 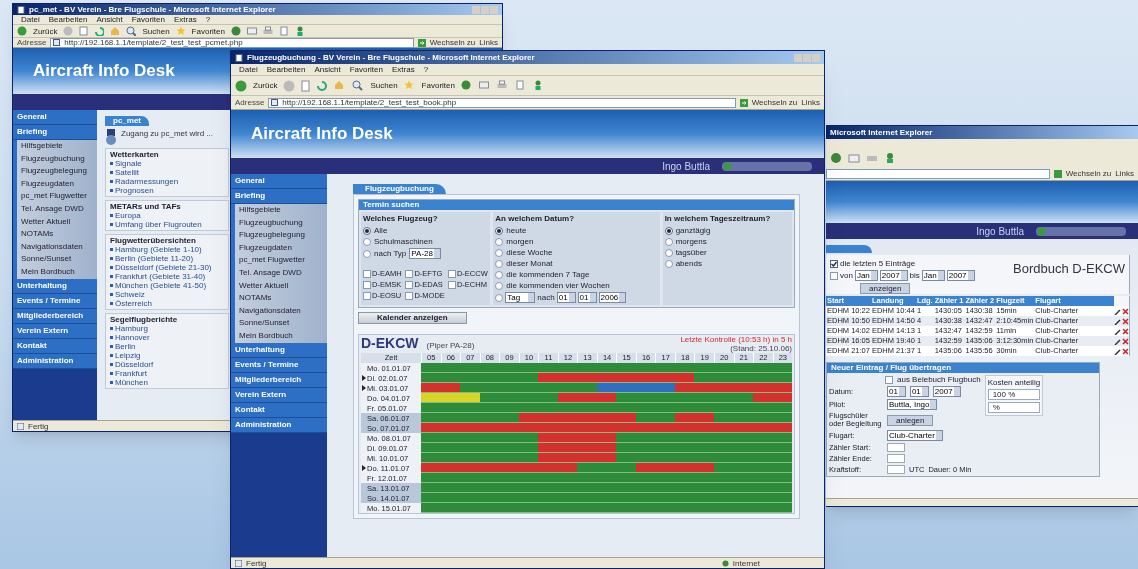 What do you see at coordinates (265, 85) in the screenshot?
I see `back-button: Zurück` at bounding box center [265, 85].